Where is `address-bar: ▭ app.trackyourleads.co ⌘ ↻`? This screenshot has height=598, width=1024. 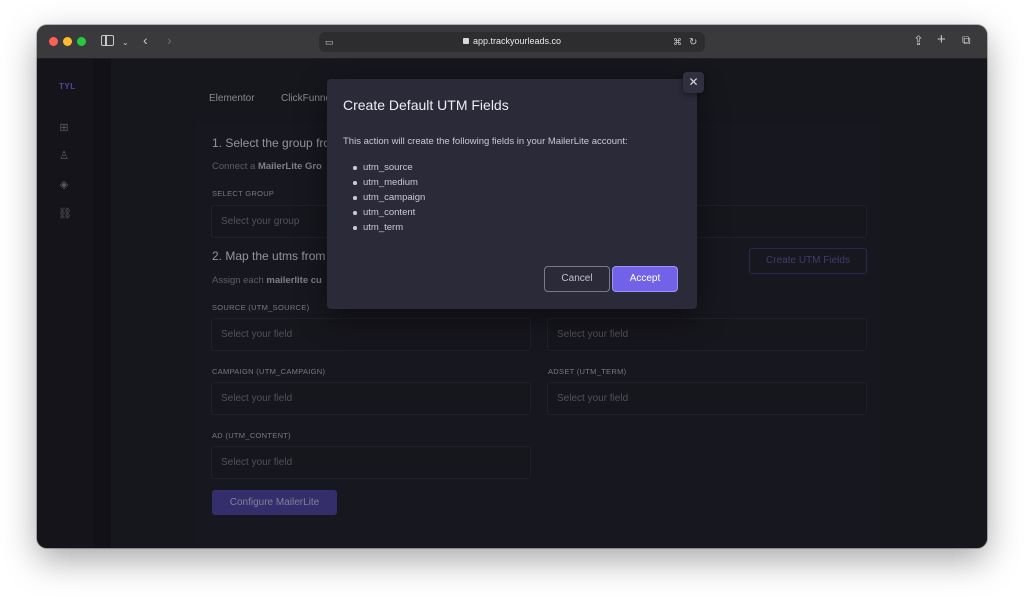 address-bar: ▭ app.trackyourleads.co ⌘ ↻ is located at coordinates (512, 42).